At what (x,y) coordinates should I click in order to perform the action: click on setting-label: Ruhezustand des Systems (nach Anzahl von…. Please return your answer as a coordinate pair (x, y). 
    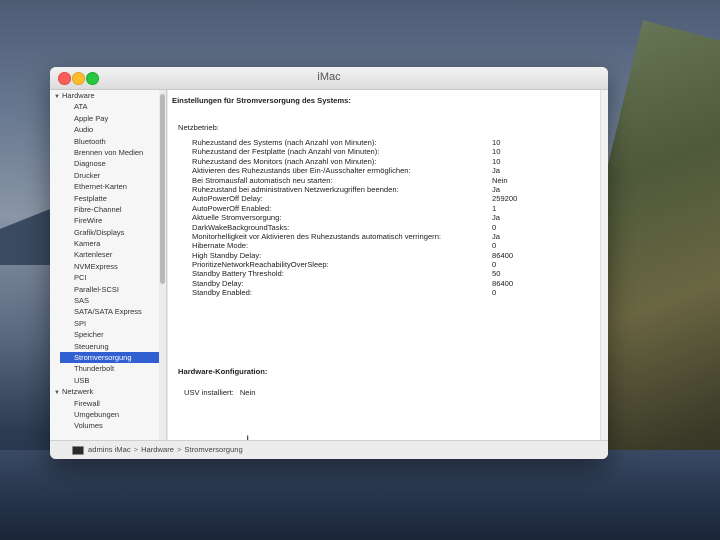
    Looking at the image, I should click on (284, 142).